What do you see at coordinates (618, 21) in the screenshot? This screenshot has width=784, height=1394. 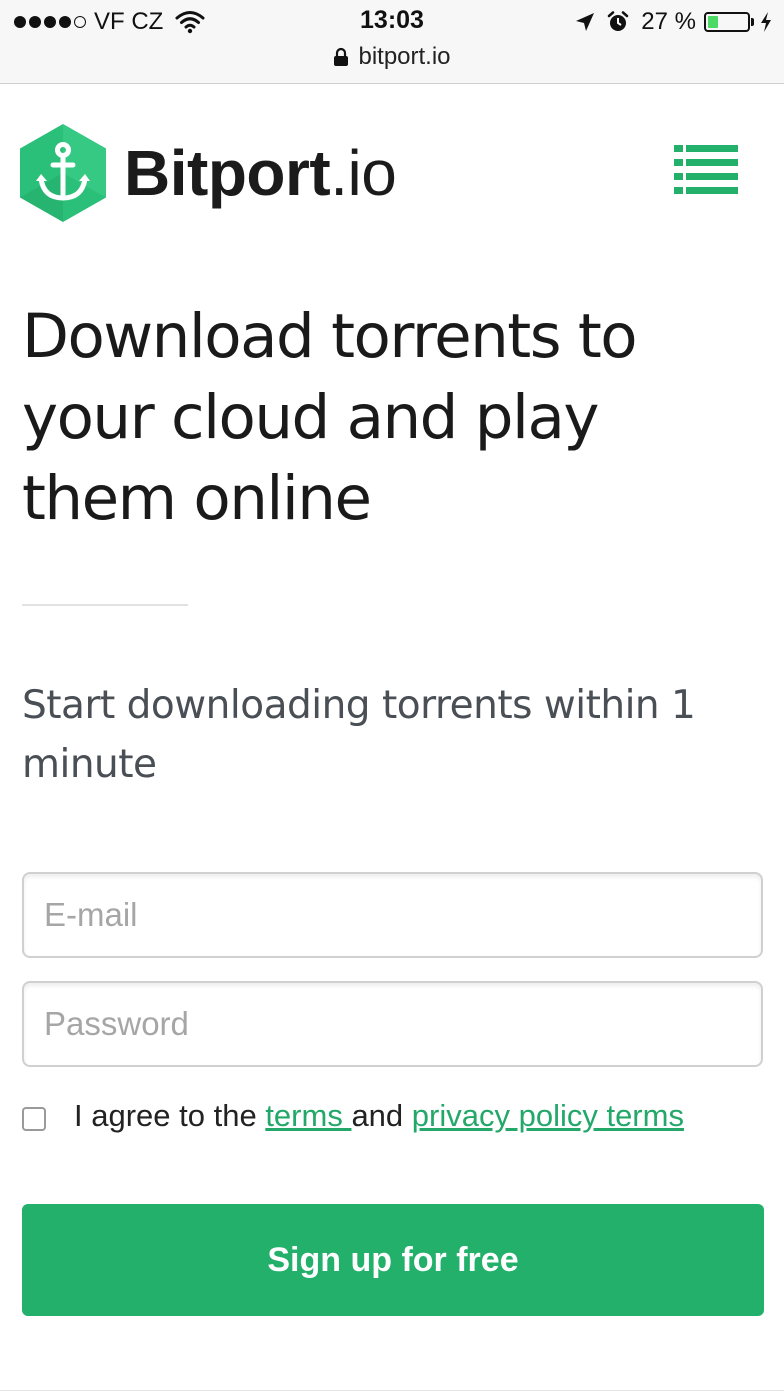 I see `alarm-clock-icon` at bounding box center [618, 21].